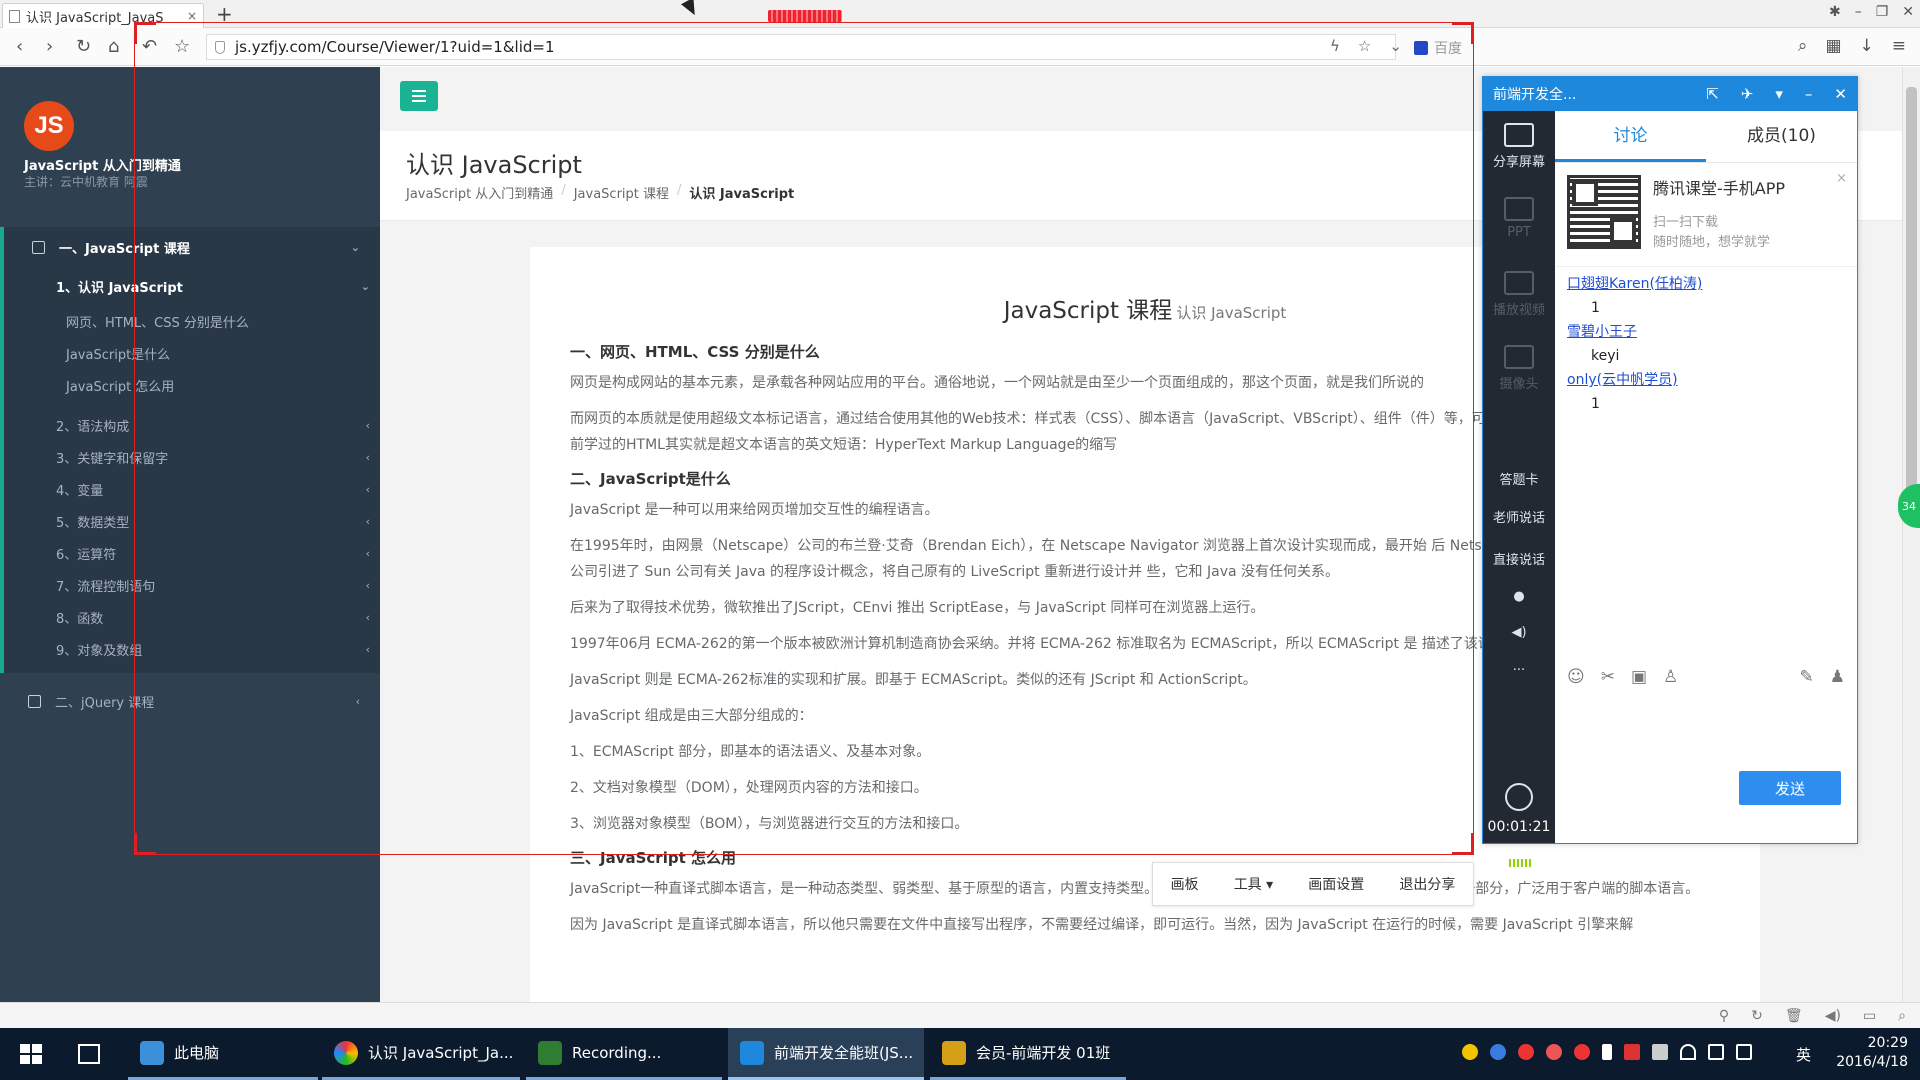  Describe the element at coordinates (801, 47) in the screenshot. I see `url-input: js.yzfjy.com/Course/Viewer/1?uid=1&lid=1` at that location.